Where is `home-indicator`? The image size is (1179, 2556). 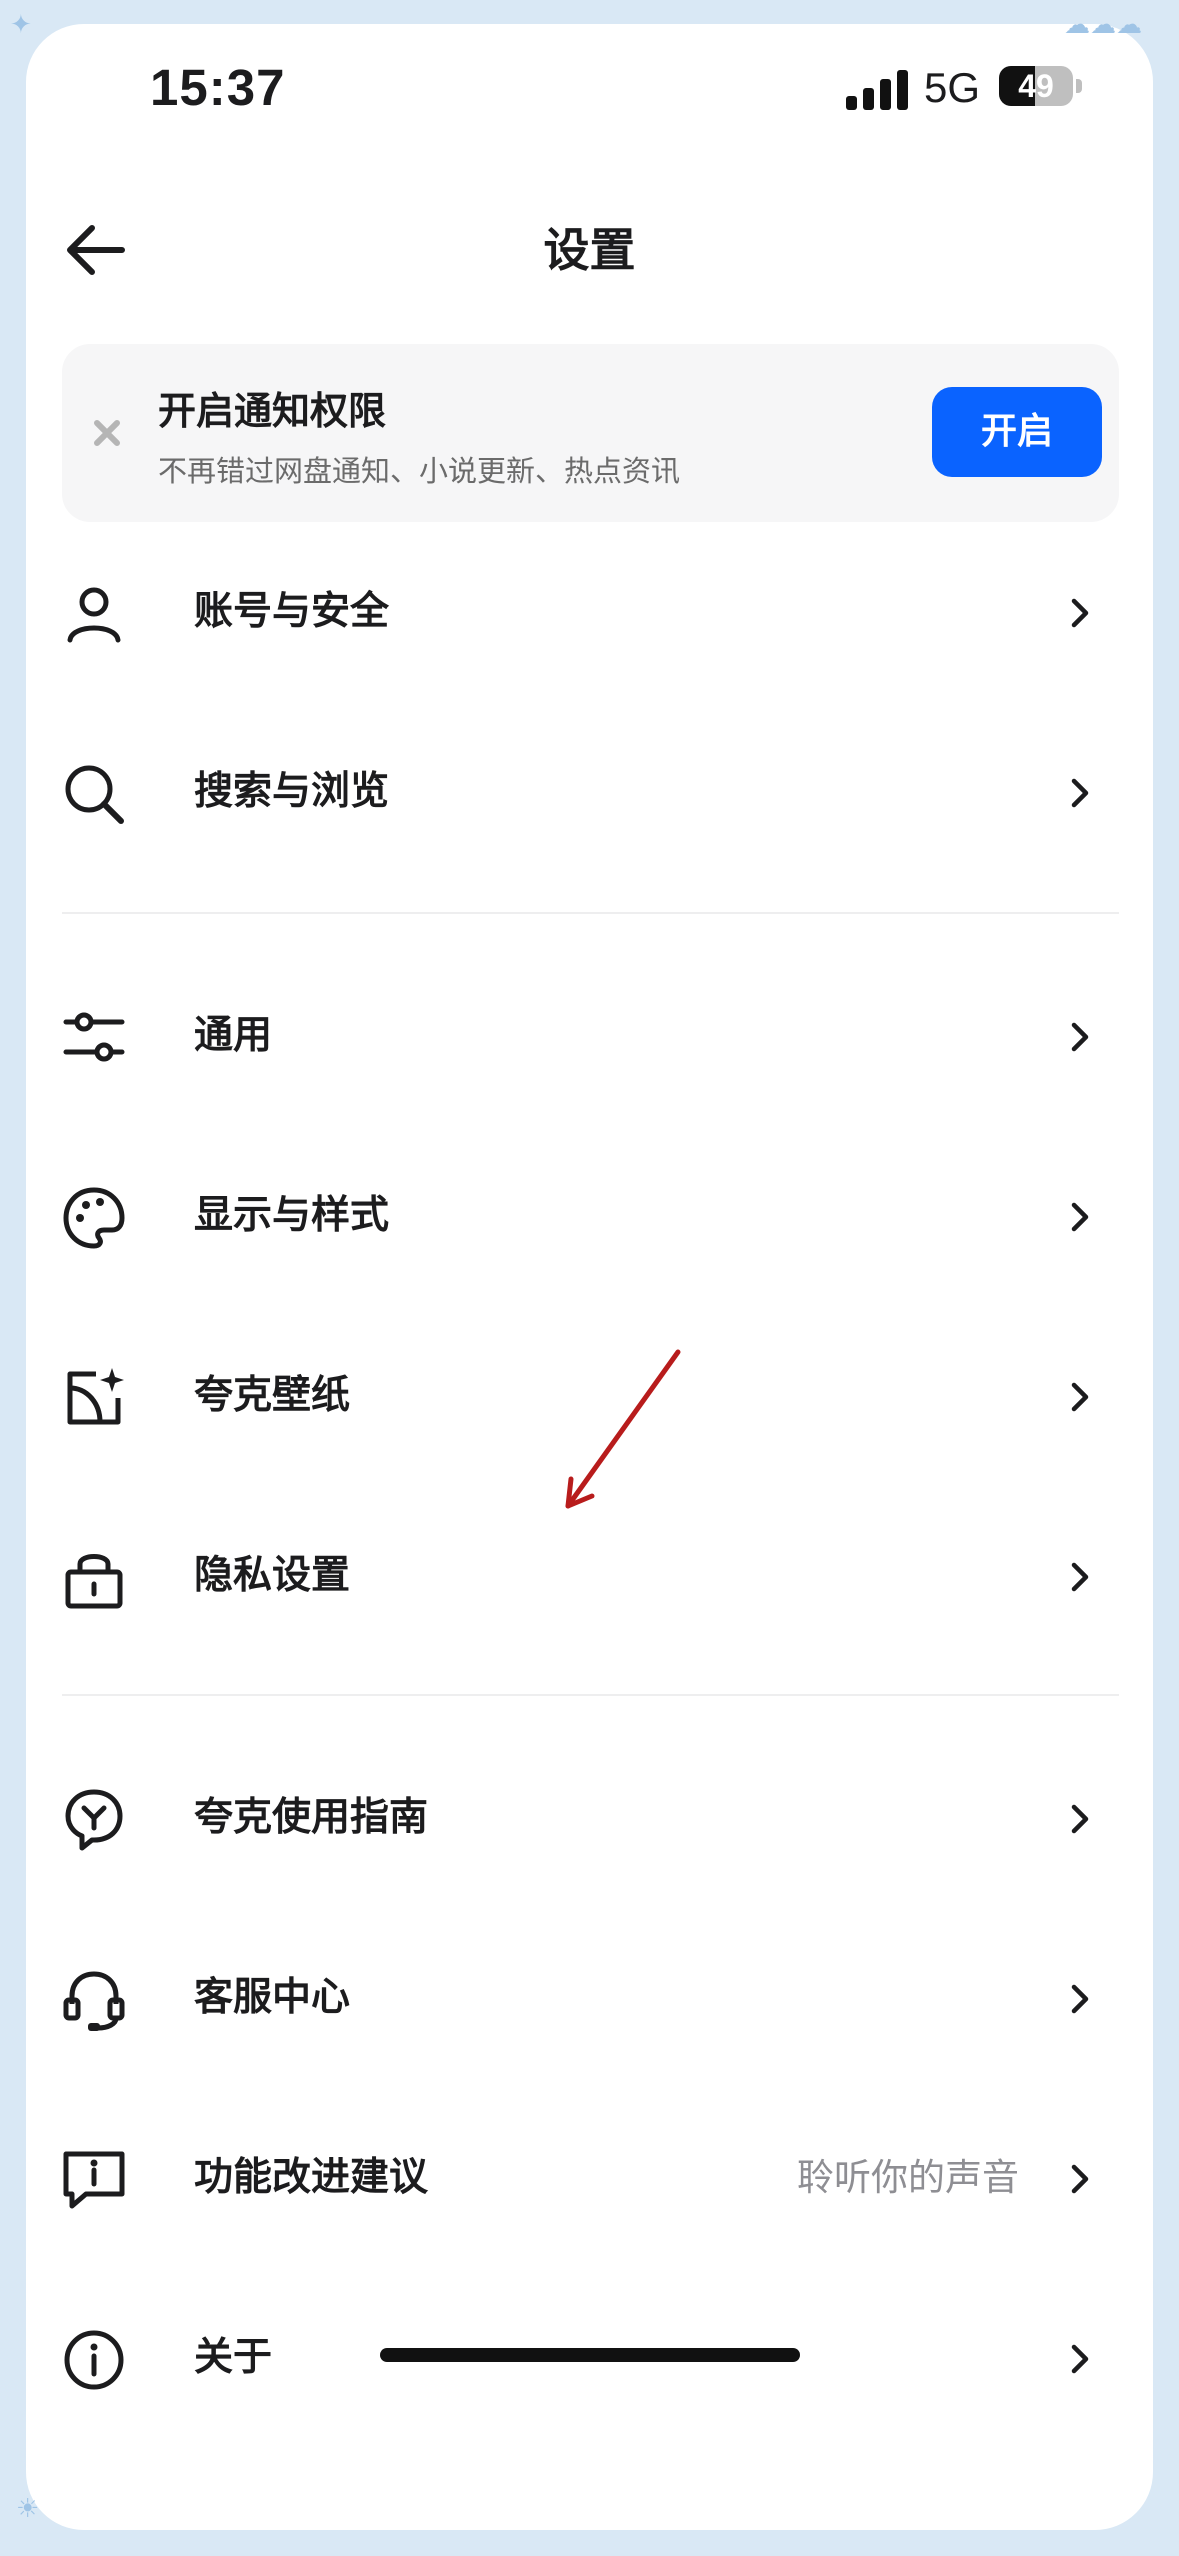 home-indicator is located at coordinates (590, 2355).